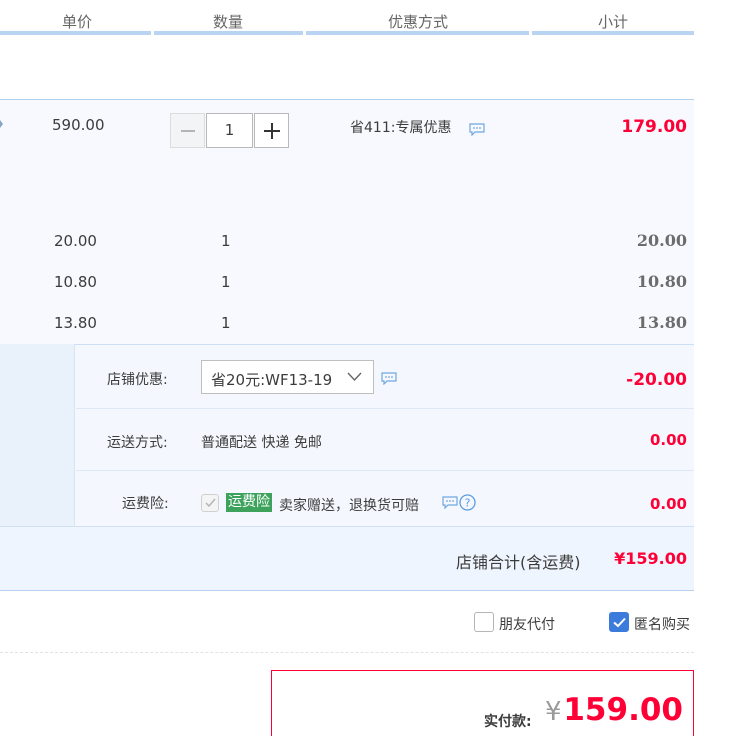  Describe the element at coordinates (508, 722) in the screenshot. I see `payment-label: 实付款:` at that location.